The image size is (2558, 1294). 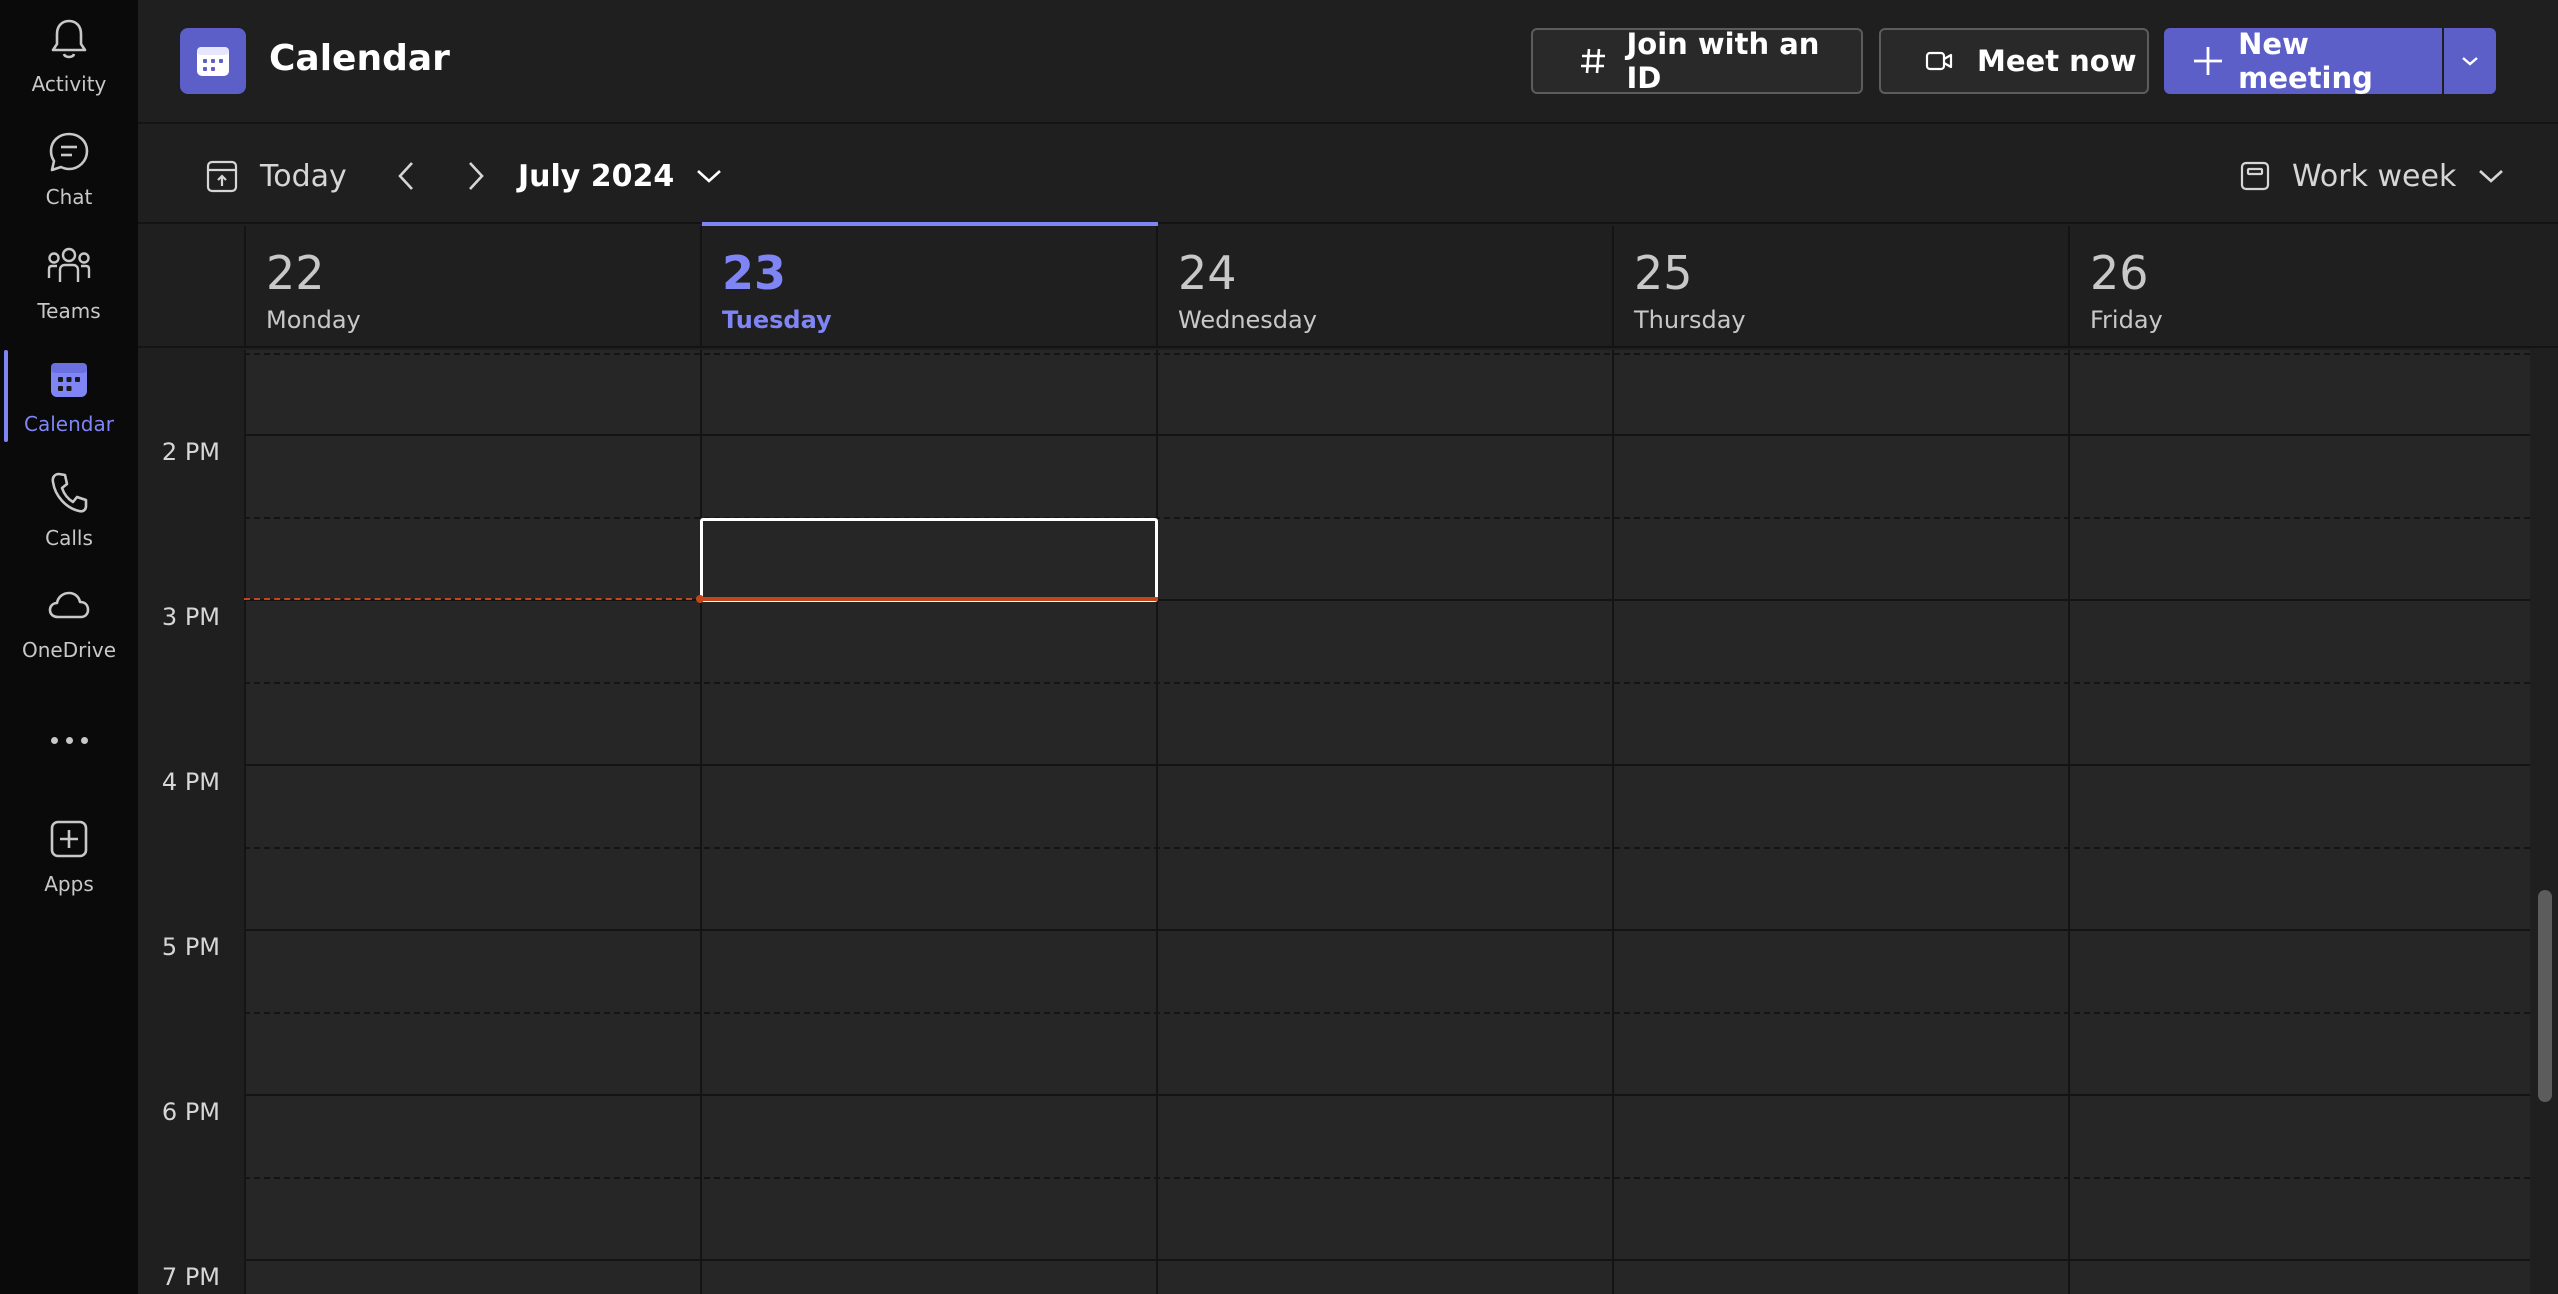 What do you see at coordinates (69, 266) in the screenshot?
I see `teams-icon` at bounding box center [69, 266].